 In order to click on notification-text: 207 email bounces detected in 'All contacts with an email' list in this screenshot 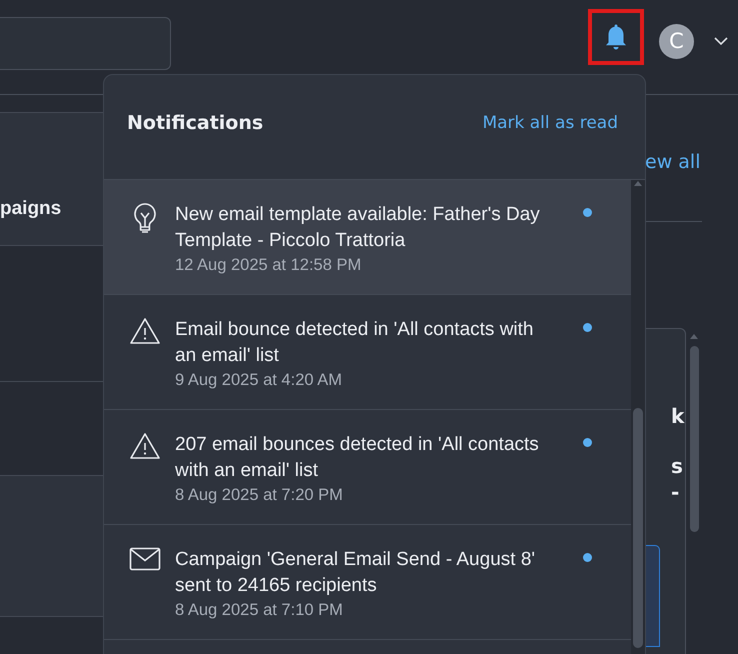, I will do `click(357, 458)`.